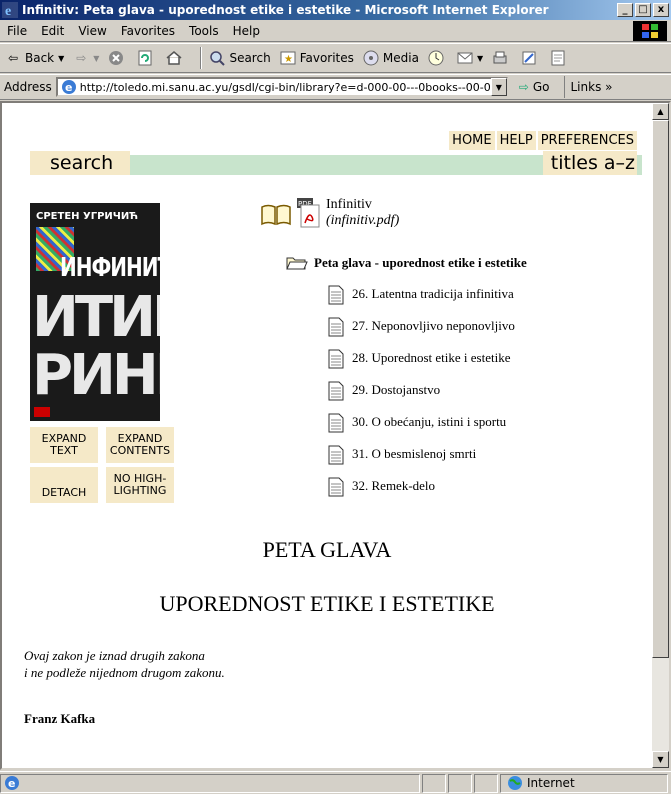  Describe the element at coordinates (590, 163) in the screenshot. I see `titles-tab: titles a–z` at that location.